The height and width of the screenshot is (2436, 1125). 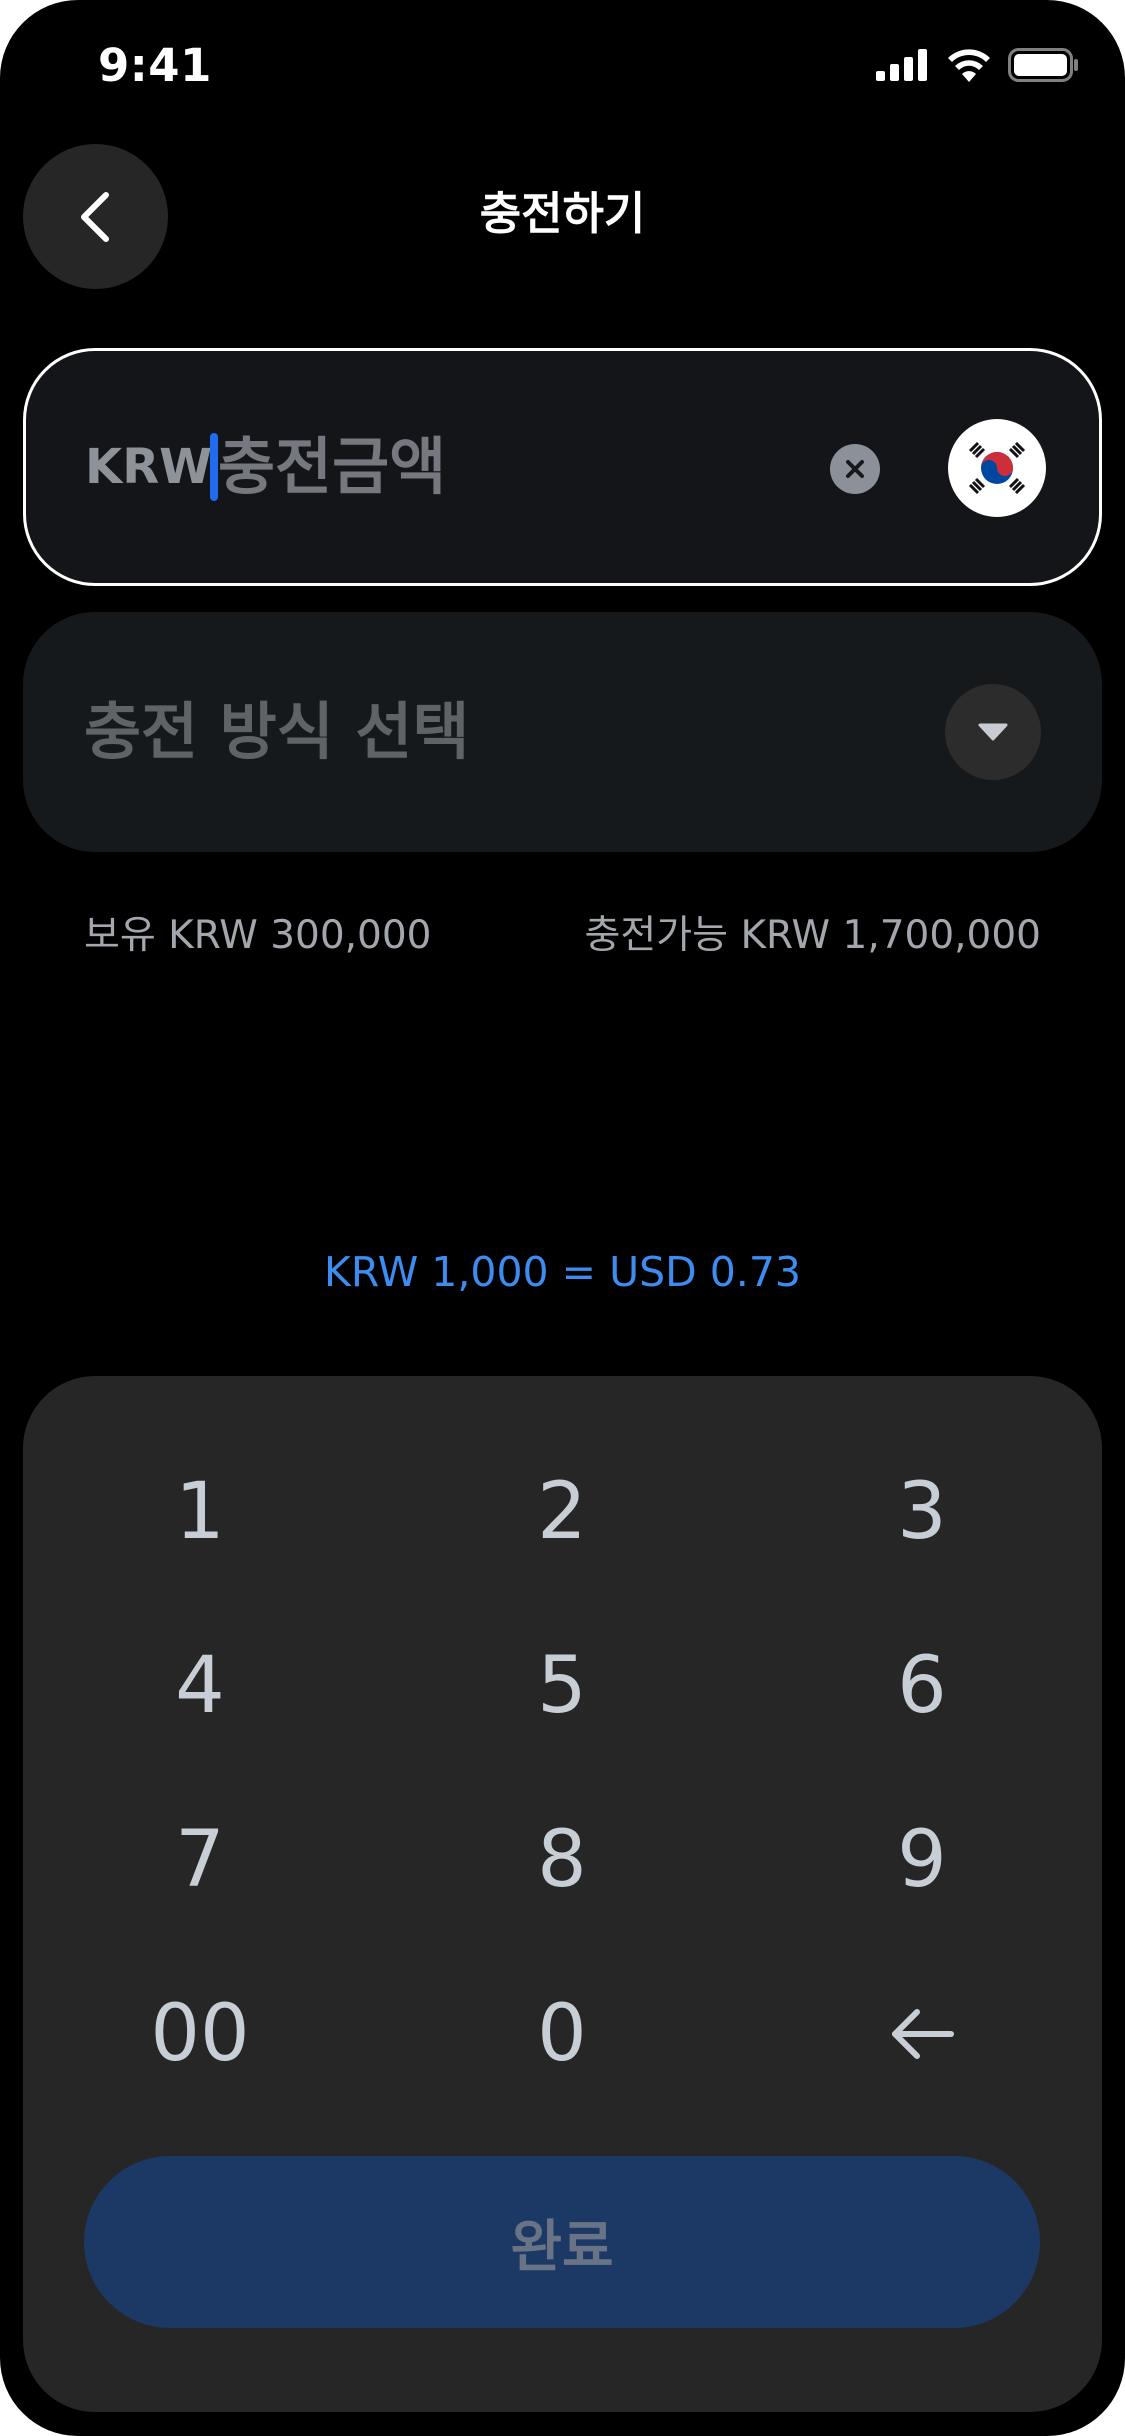 I want to click on cellular-signal-icon, so click(x=901, y=65).